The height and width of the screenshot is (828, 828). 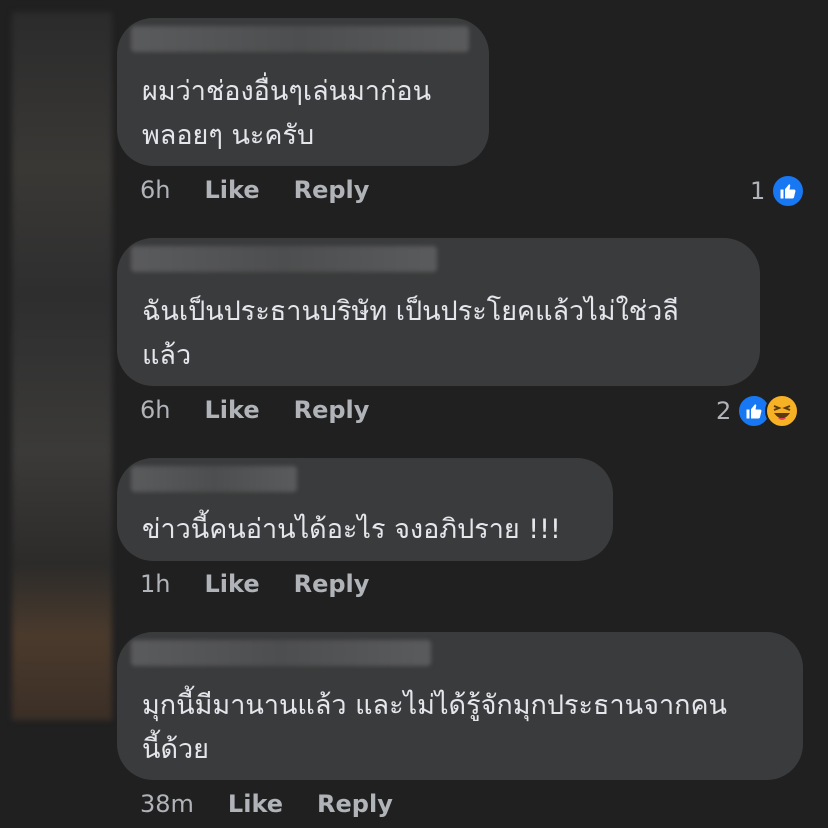 I want to click on comment-time: 38m, so click(x=167, y=804).